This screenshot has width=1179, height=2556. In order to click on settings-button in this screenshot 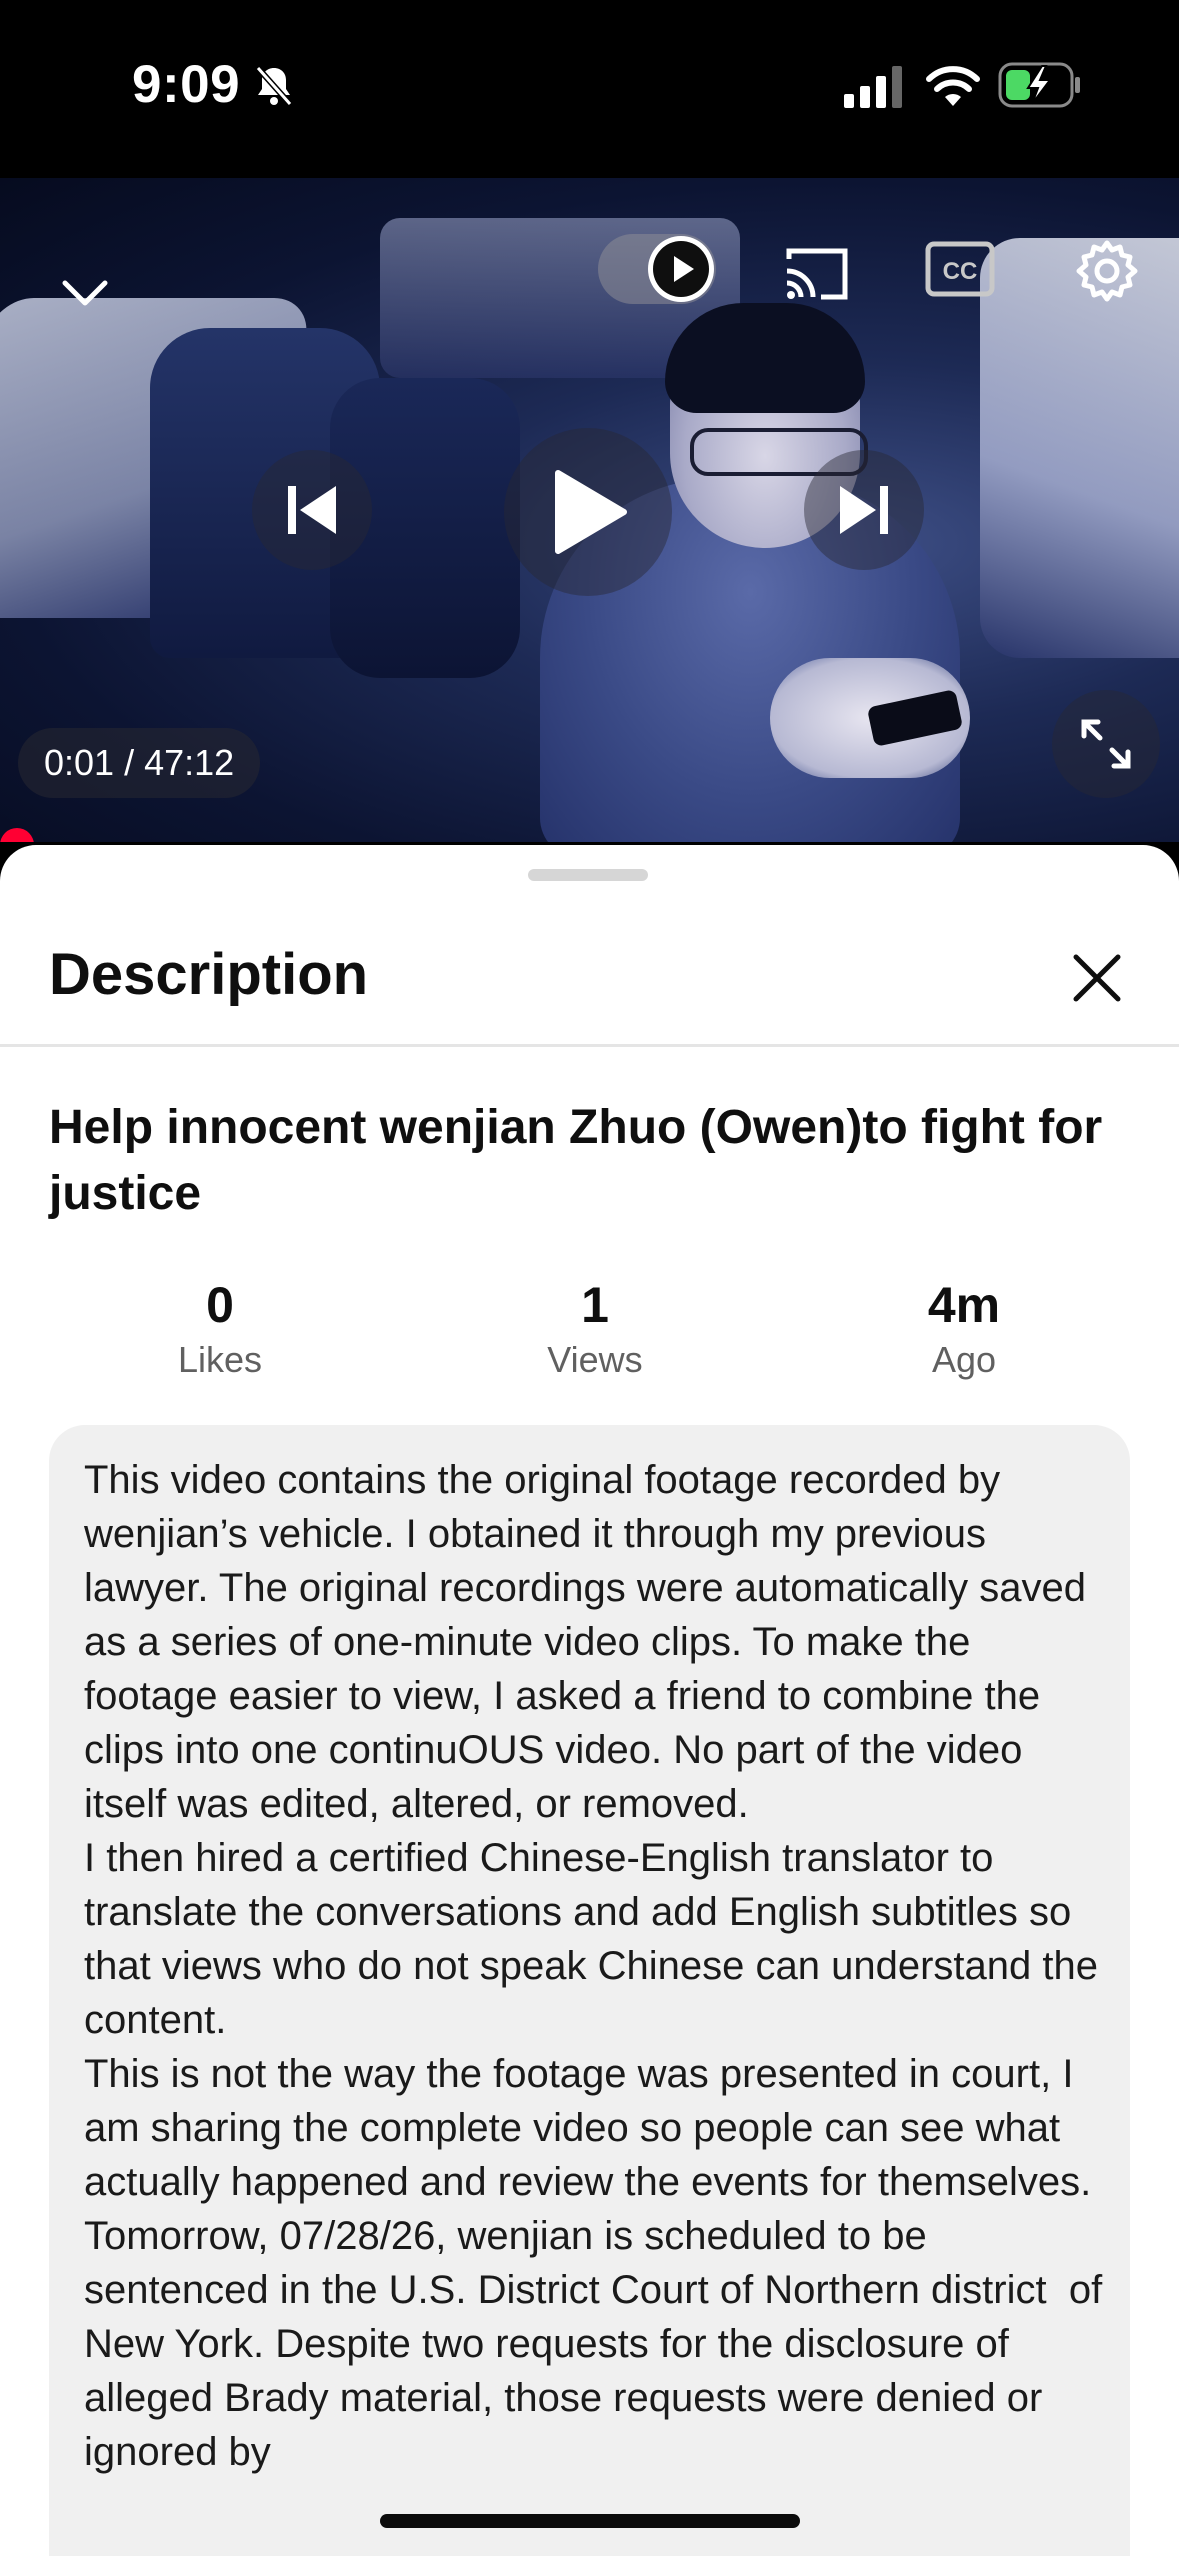, I will do `click(1107, 271)`.